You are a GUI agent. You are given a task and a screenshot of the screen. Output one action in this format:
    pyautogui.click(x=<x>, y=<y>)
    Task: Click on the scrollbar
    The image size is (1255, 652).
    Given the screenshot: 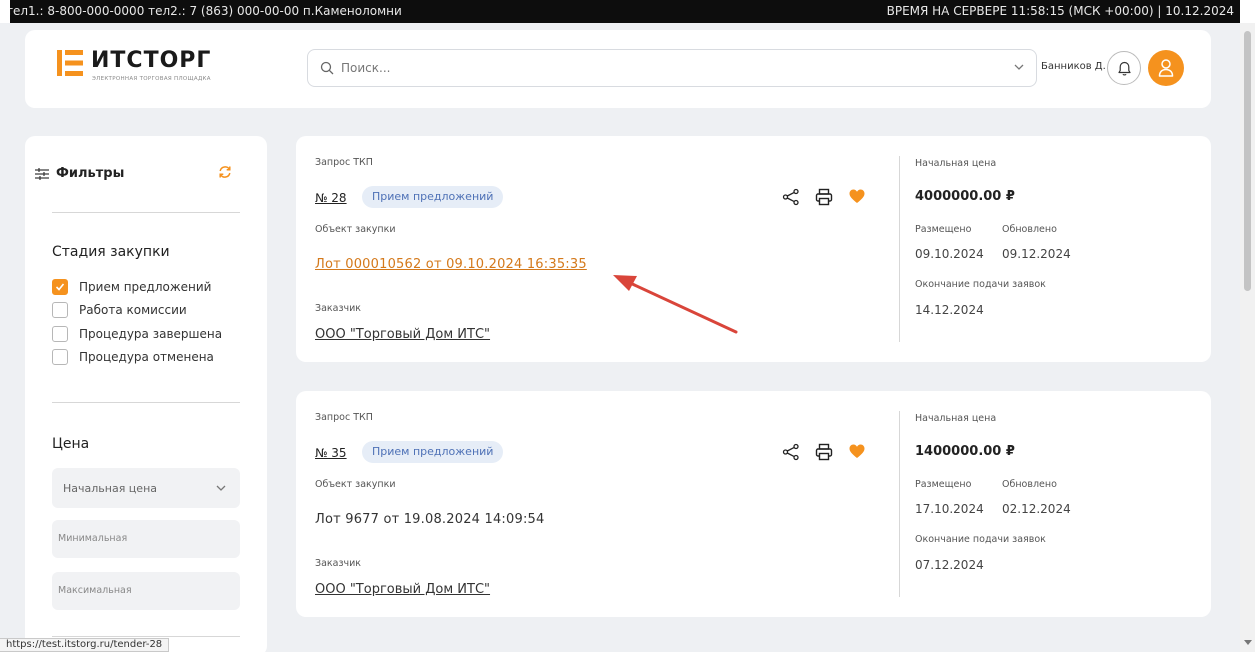 What is the action you would take?
    pyautogui.click(x=1247, y=337)
    